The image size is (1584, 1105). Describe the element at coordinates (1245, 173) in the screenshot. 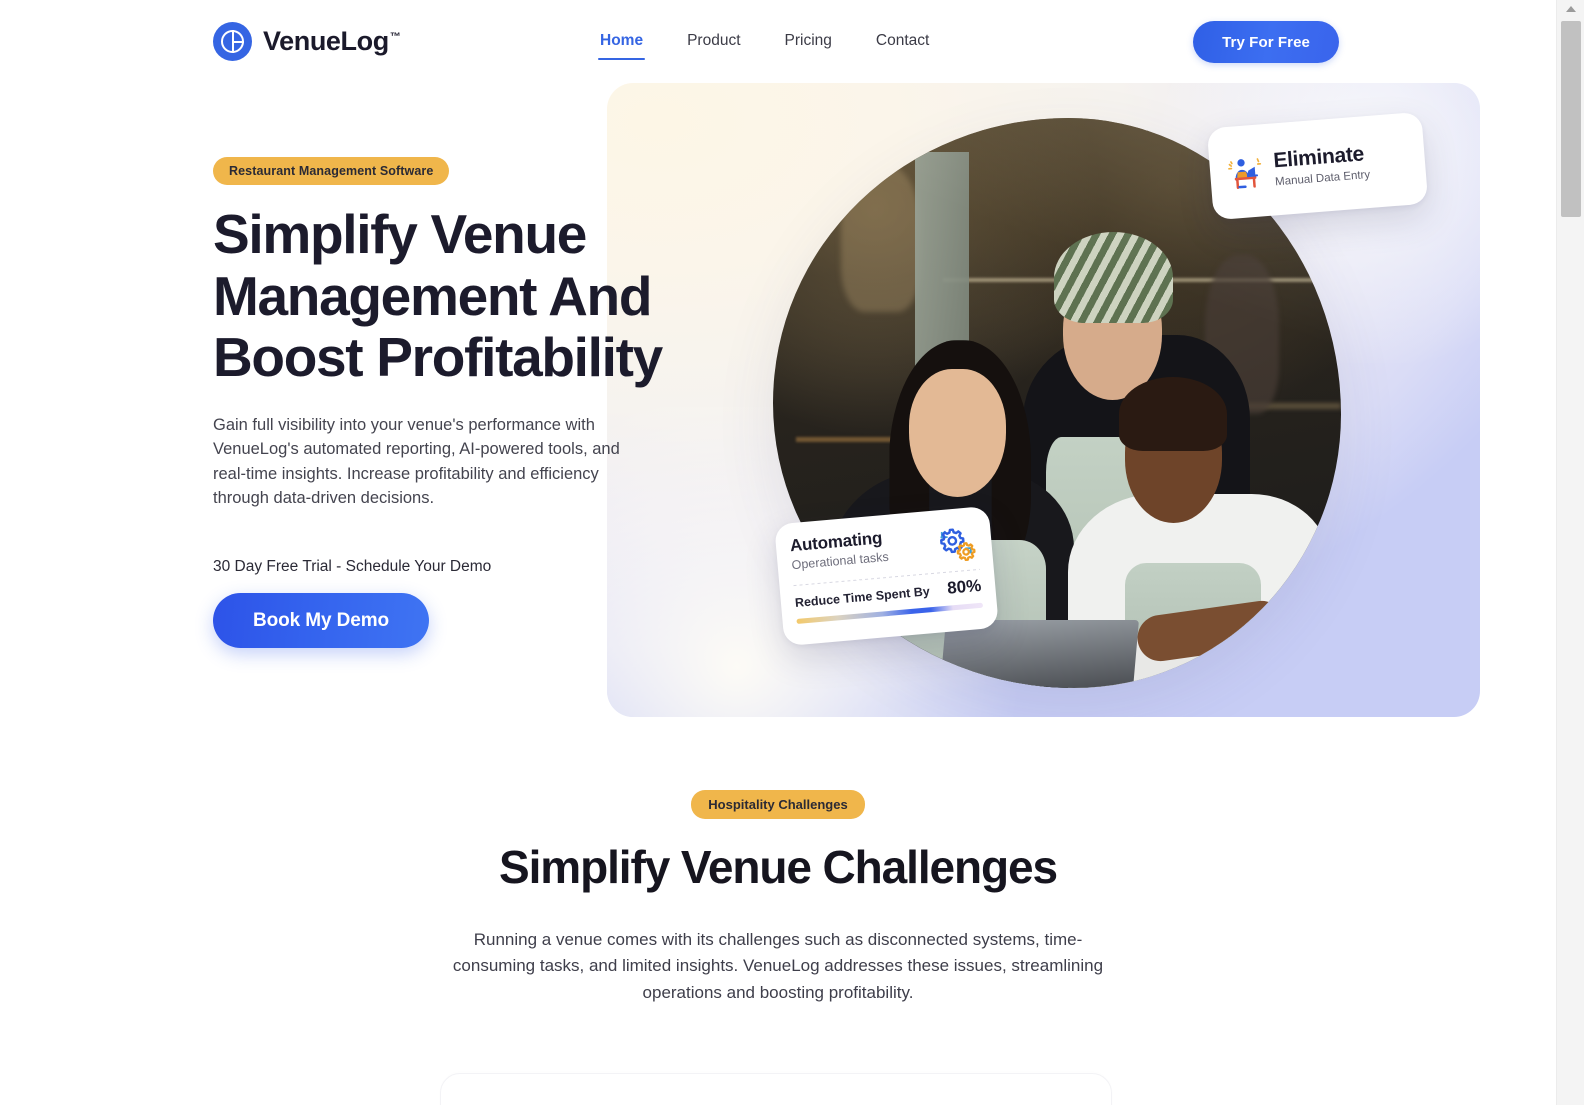

I see `person-at-desk-icon` at that location.